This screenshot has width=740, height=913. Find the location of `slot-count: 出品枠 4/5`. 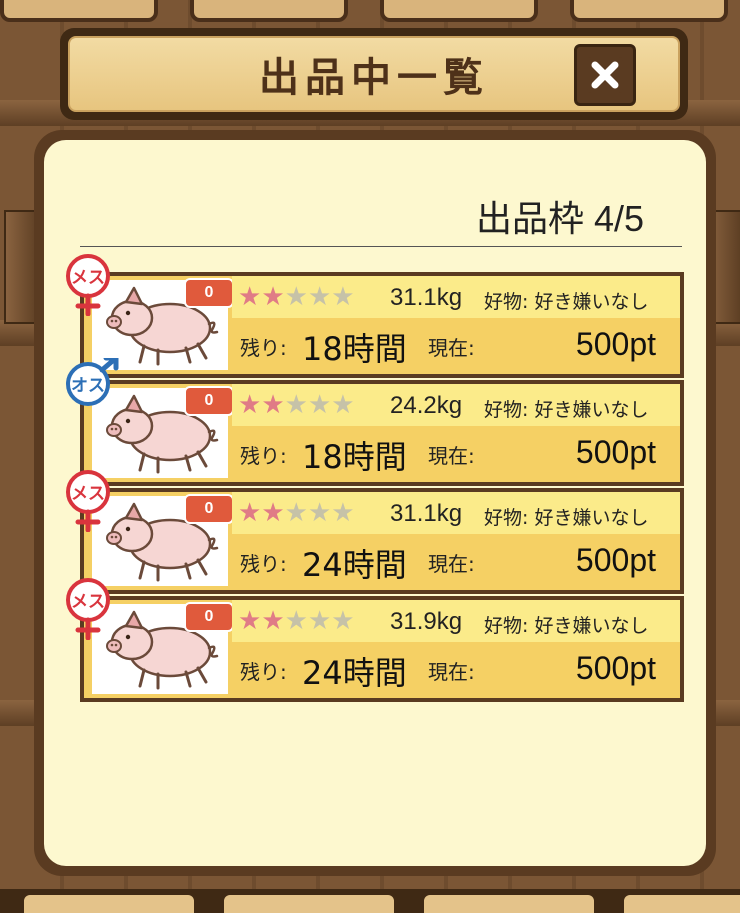

slot-count: 出品枠 4/5 is located at coordinates (559, 218).